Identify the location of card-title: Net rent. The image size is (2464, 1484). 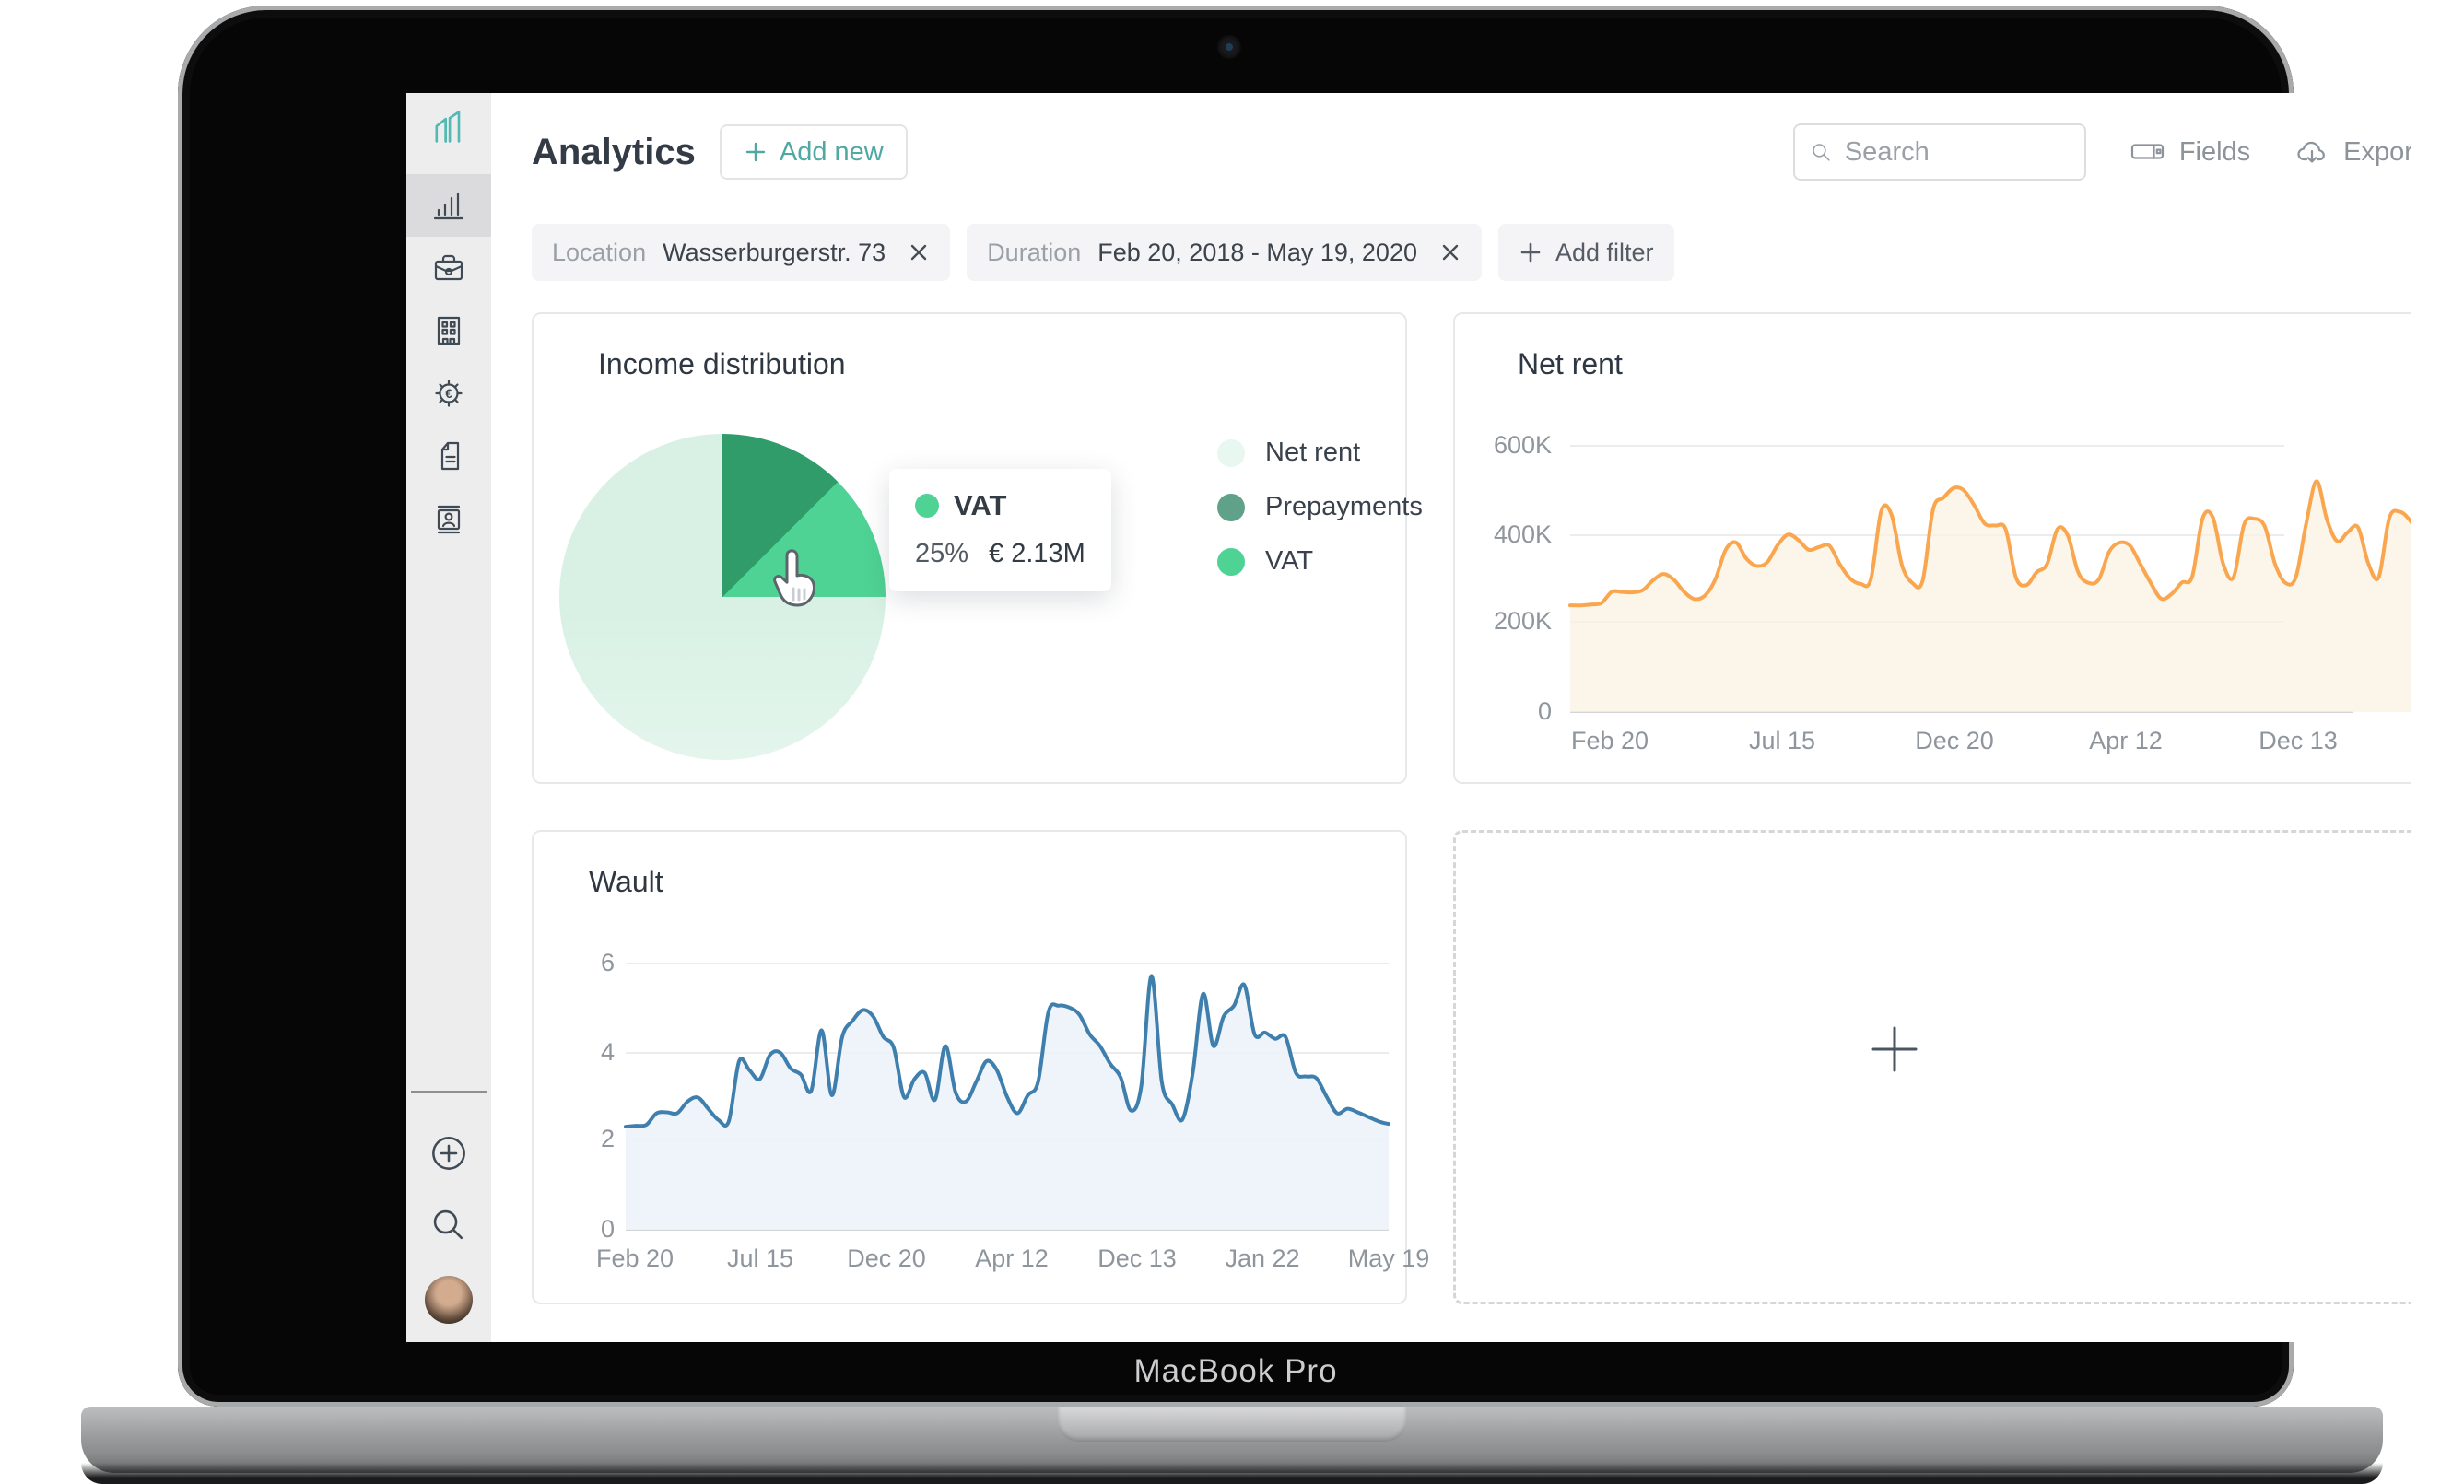
(1570, 363).